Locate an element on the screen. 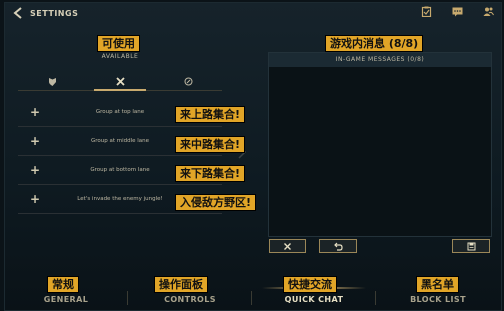  crossed-swords-icon is located at coordinates (120, 81).